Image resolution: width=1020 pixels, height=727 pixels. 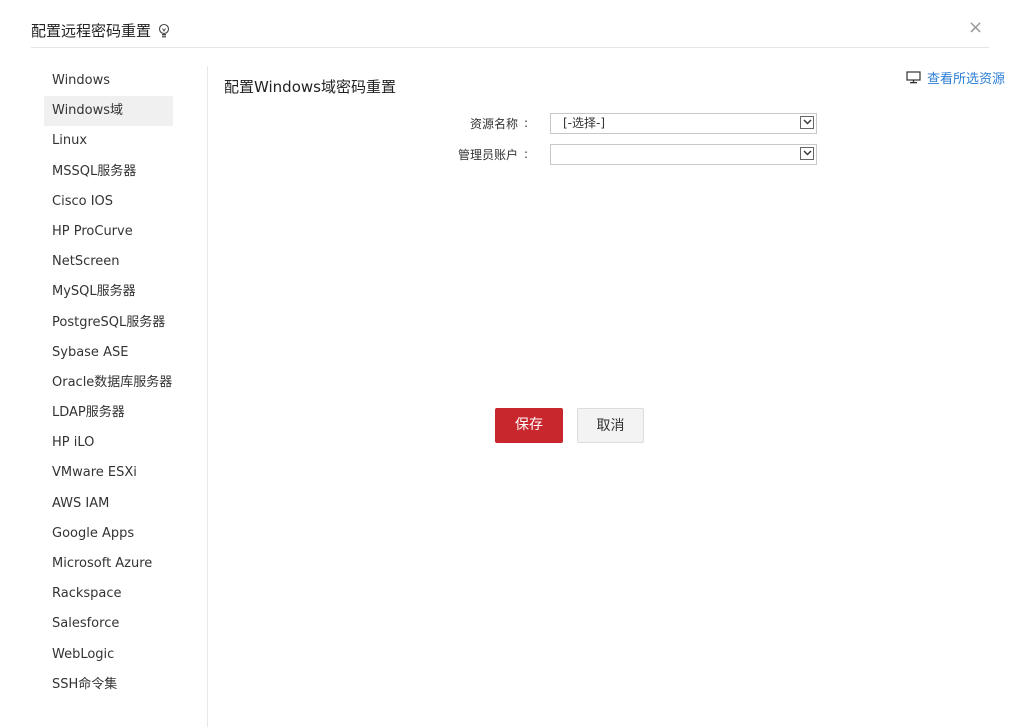 I want to click on resource-name-label: 资源名称, so click(x=493, y=123).